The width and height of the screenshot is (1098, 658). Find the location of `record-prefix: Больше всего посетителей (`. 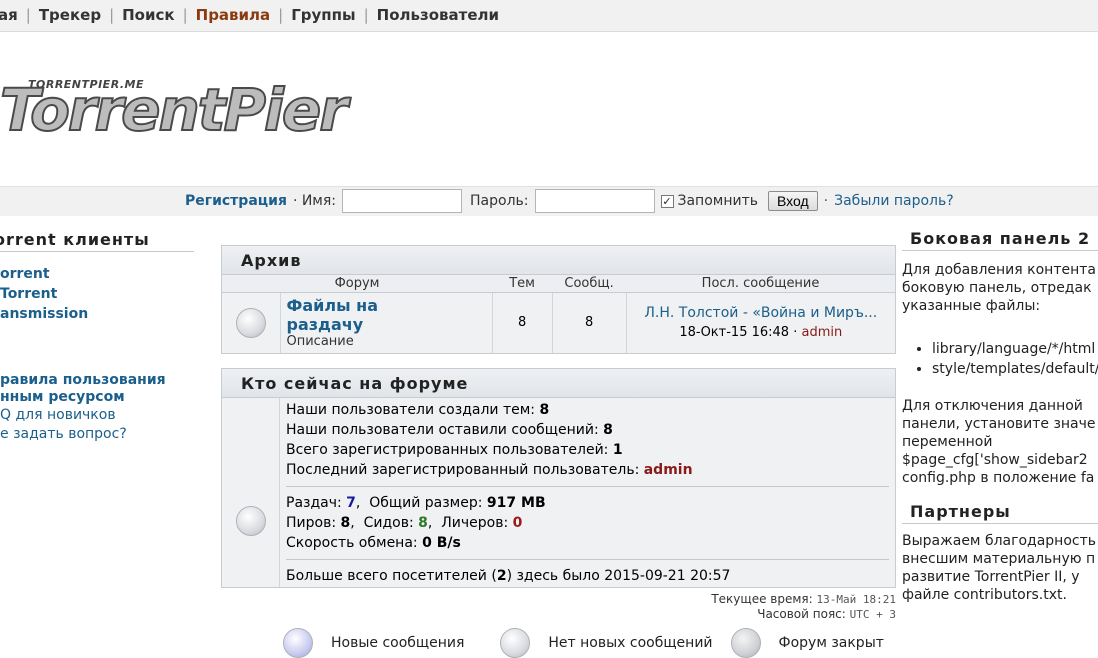

record-prefix: Больше всего посетителей ( is located at coordinates (391, 576).